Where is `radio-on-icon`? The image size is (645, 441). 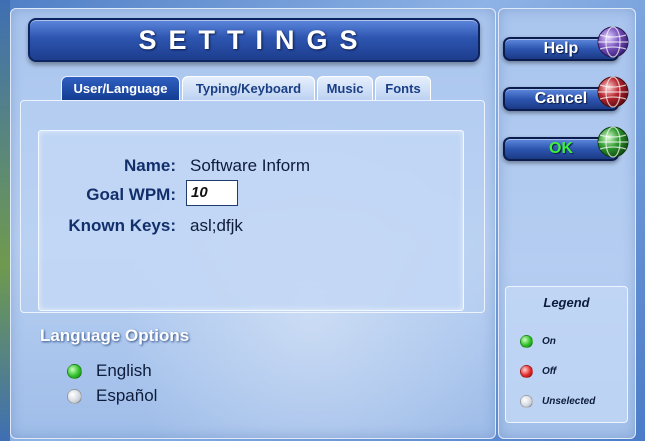 radio-on-icon is located at coordinates (74, 371).